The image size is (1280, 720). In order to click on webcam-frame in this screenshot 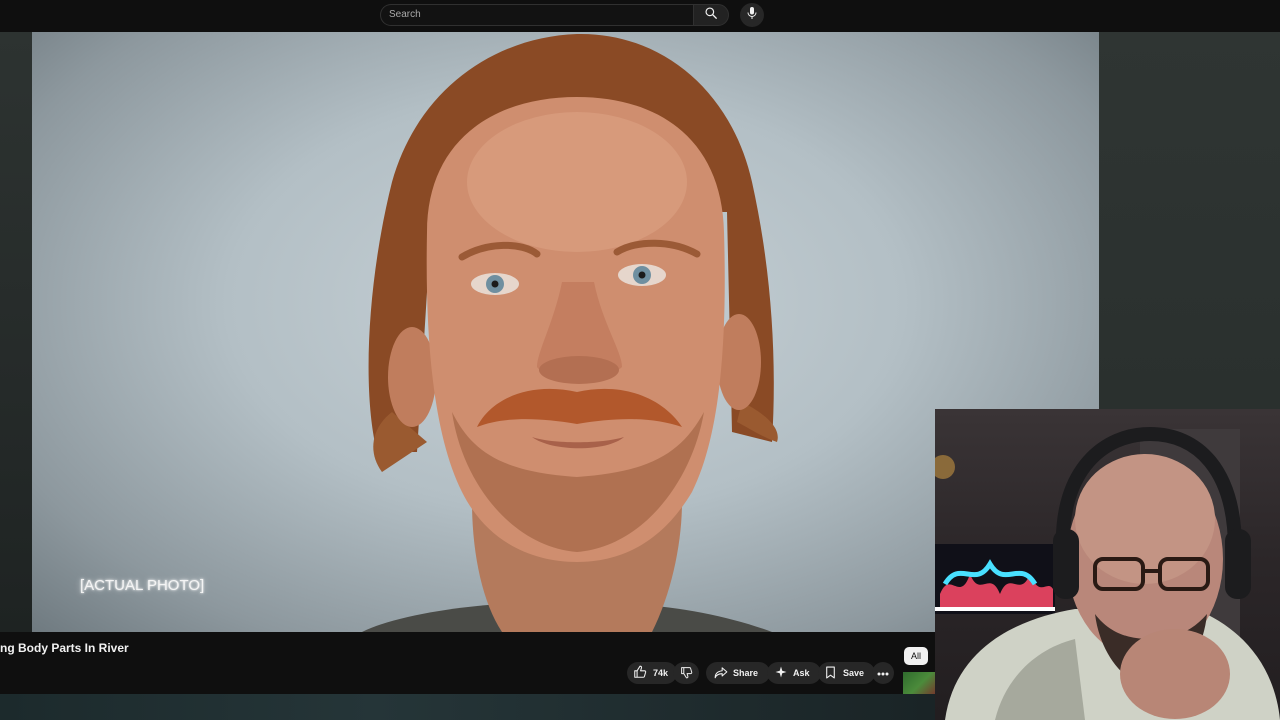, I will do `click(1107, 573)`.